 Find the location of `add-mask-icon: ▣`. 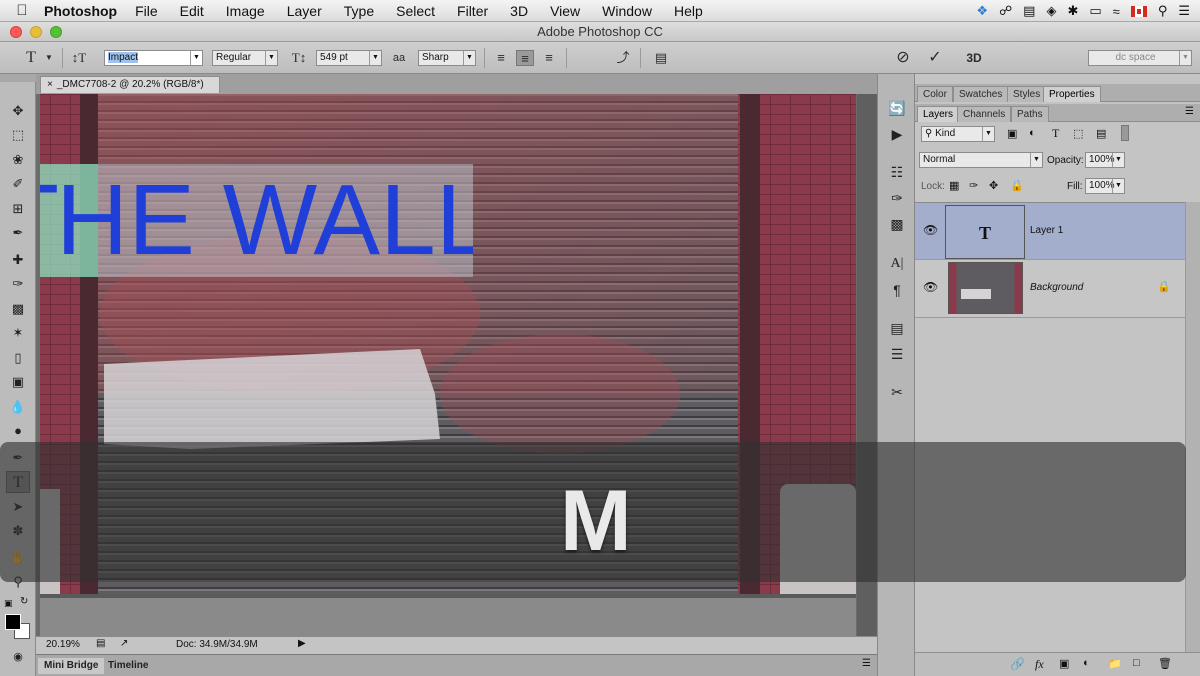

add-mask-icon: ▣ is located at coordinates (1064, 663).